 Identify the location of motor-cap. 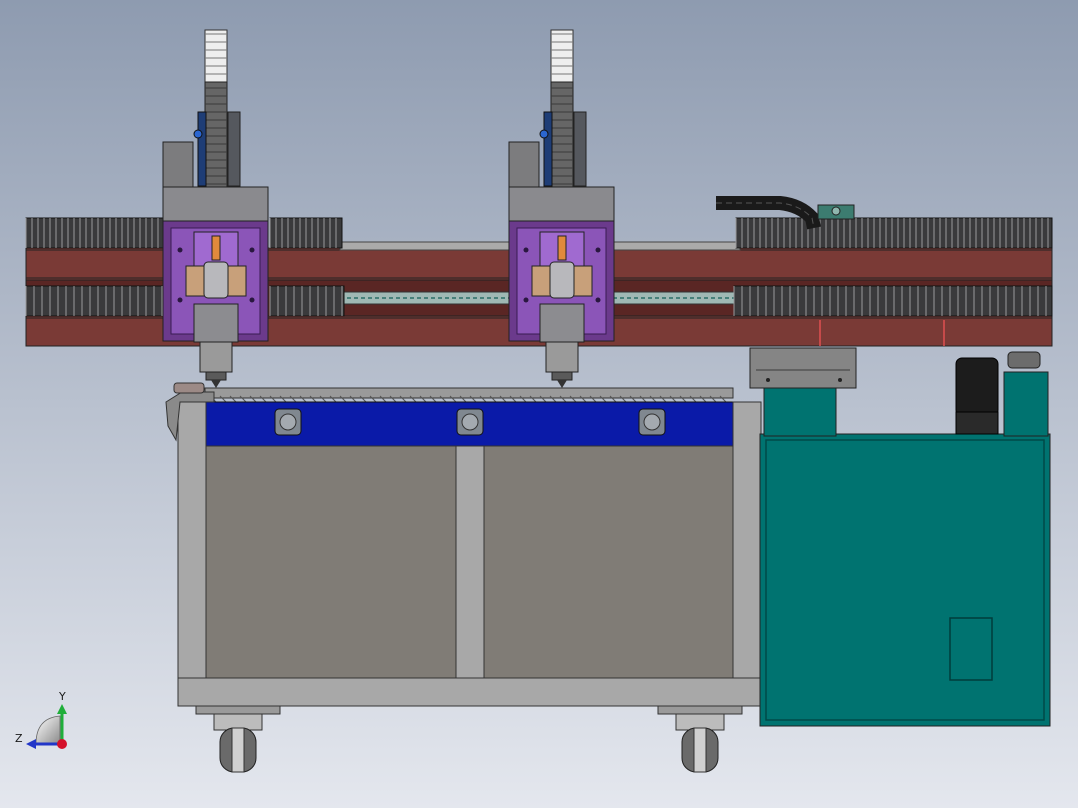
(1024, 360).